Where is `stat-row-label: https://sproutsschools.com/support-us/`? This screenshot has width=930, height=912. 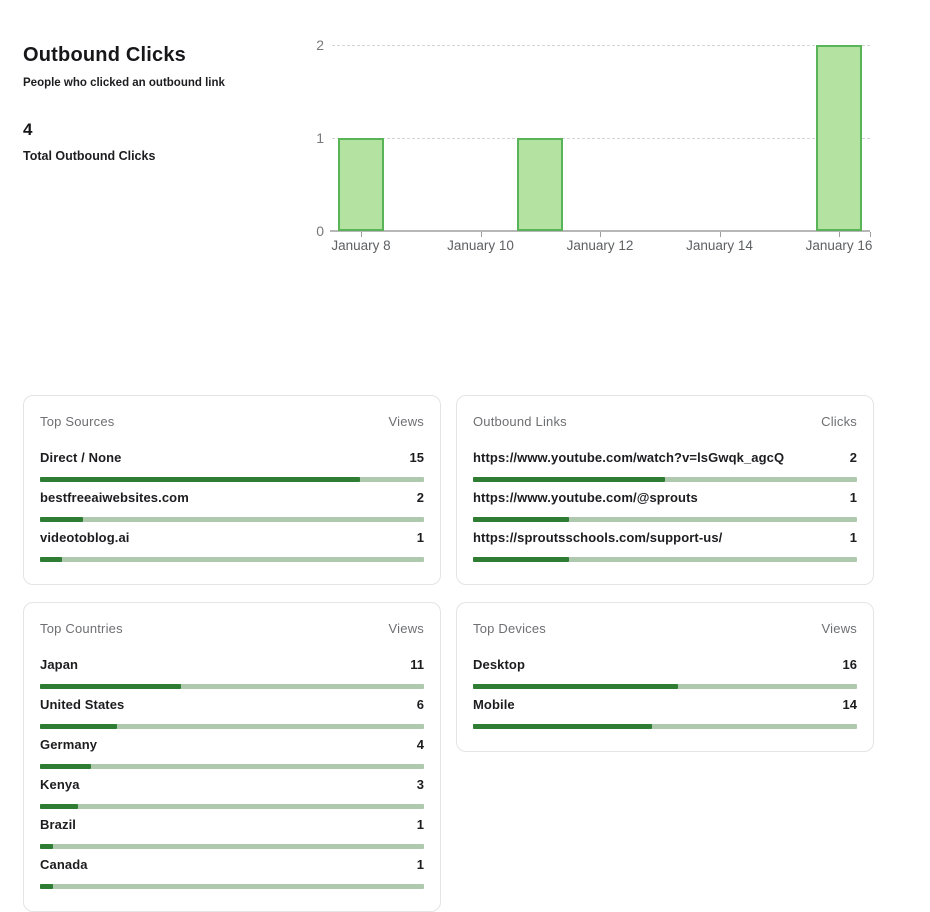
stat-row-label: https://sproutsschools.com/support-us/ is located at coordinates (598, 537).